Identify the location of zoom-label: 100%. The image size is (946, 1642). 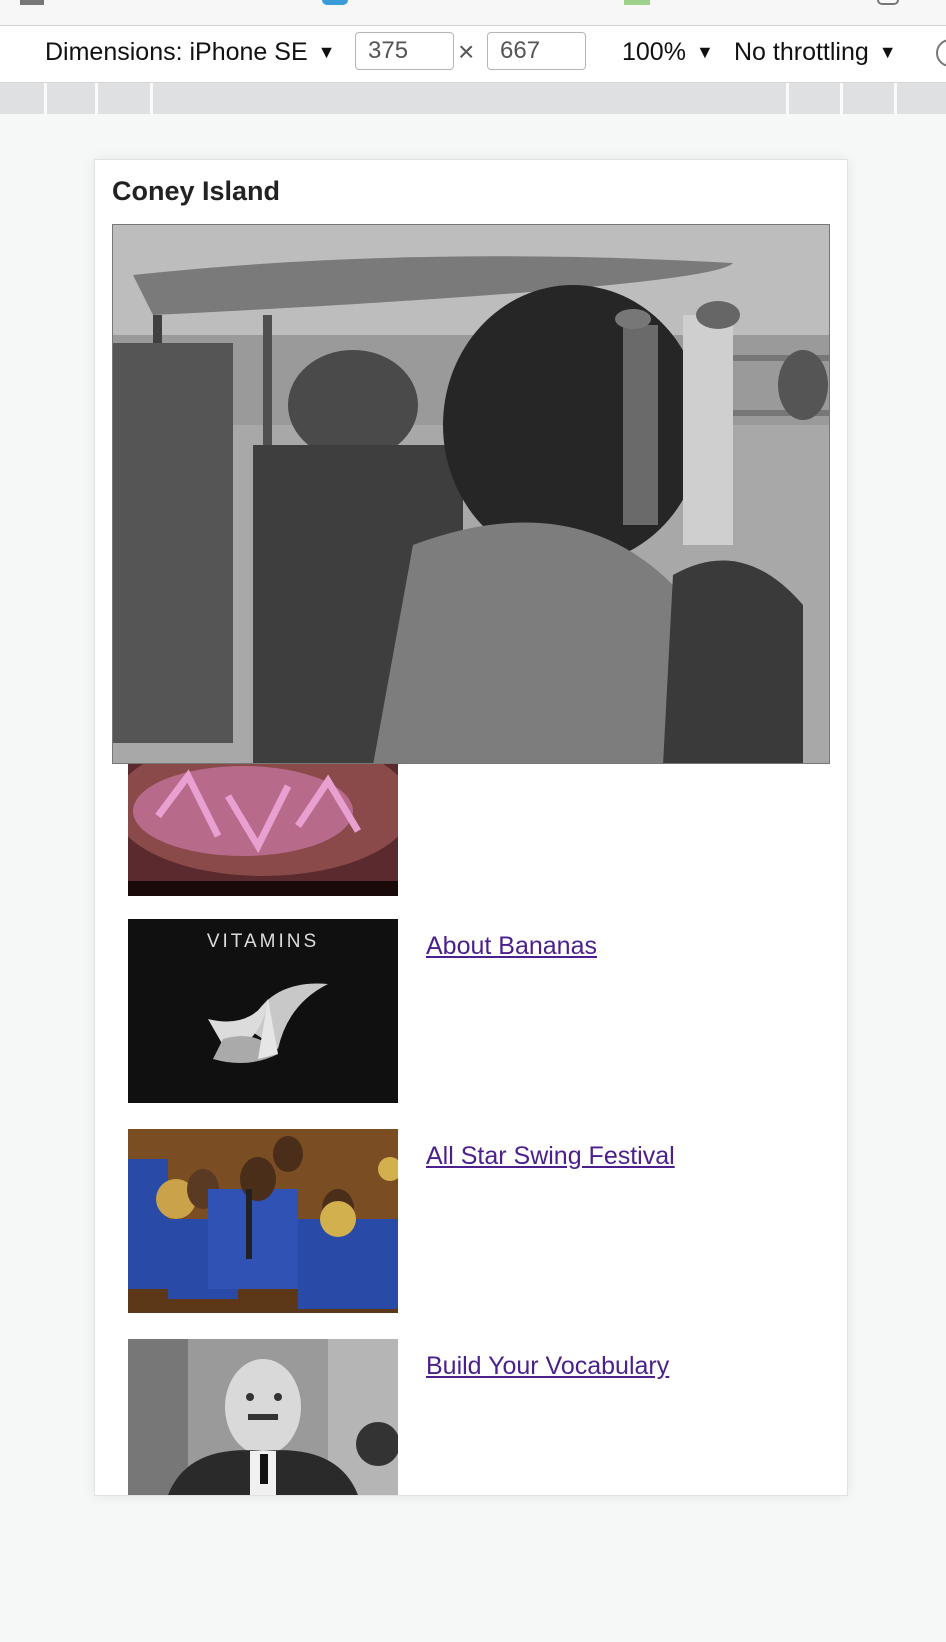
(654, 52).